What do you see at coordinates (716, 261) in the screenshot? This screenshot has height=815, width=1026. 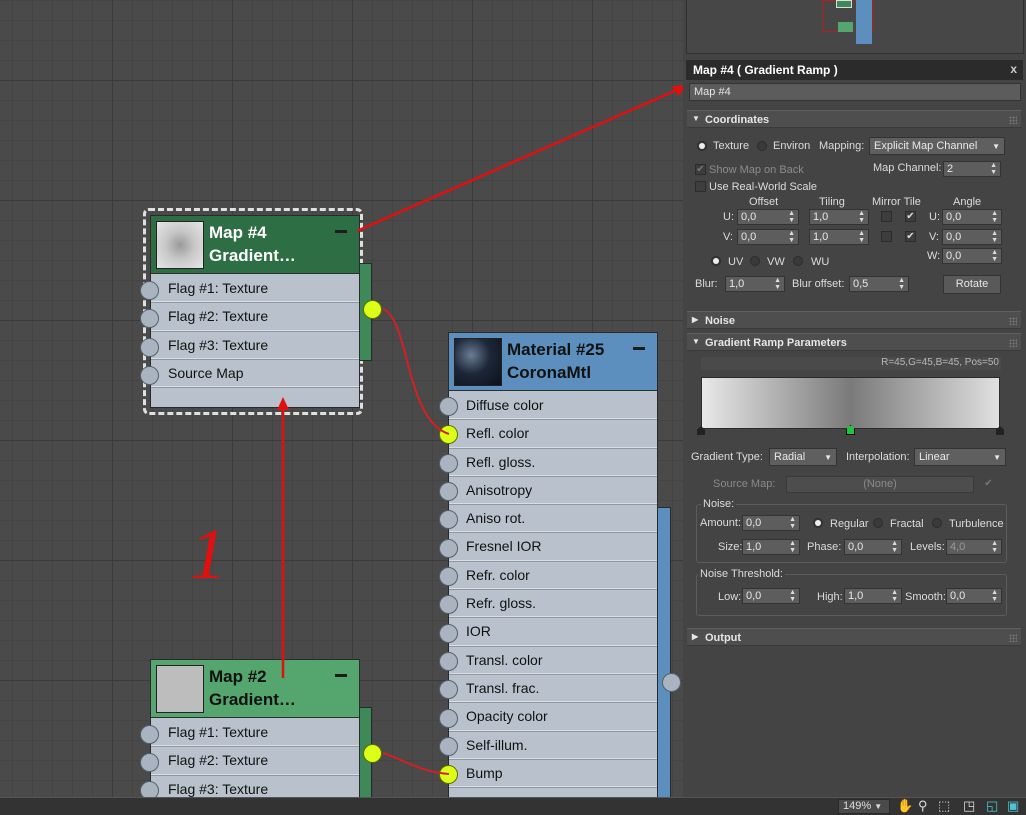 I see `radio-uv` at bounding box center [716, 261].